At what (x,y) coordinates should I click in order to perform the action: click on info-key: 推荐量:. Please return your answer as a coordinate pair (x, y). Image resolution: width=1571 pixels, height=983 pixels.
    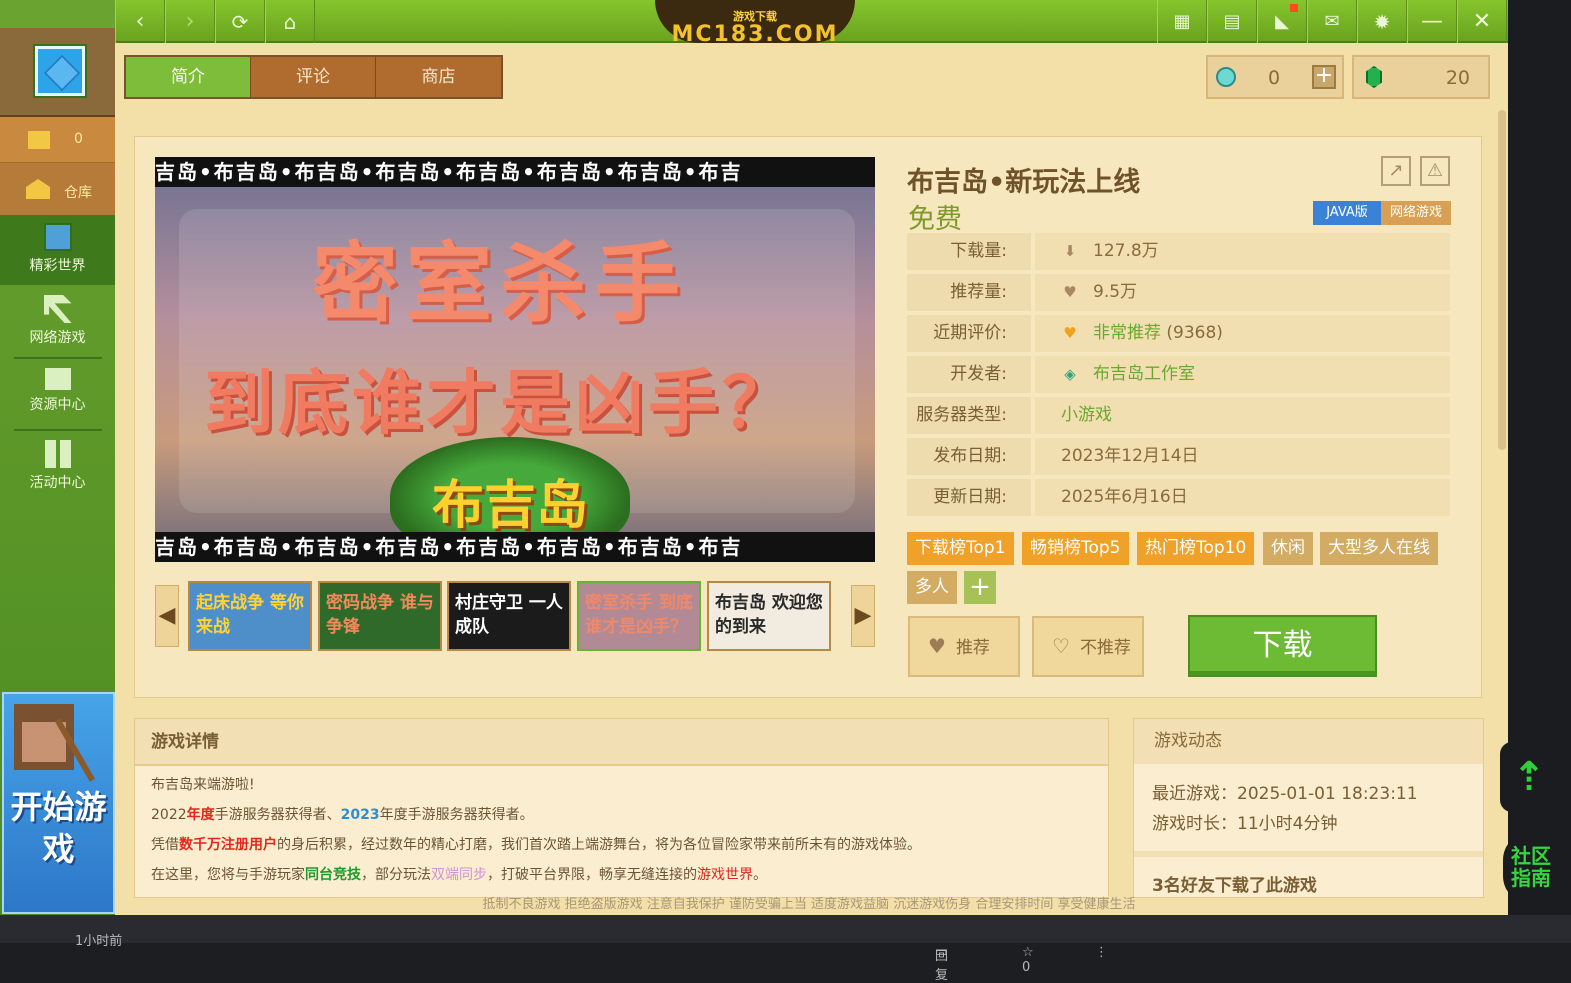
    Looking at the image, I should click on (969, 292).